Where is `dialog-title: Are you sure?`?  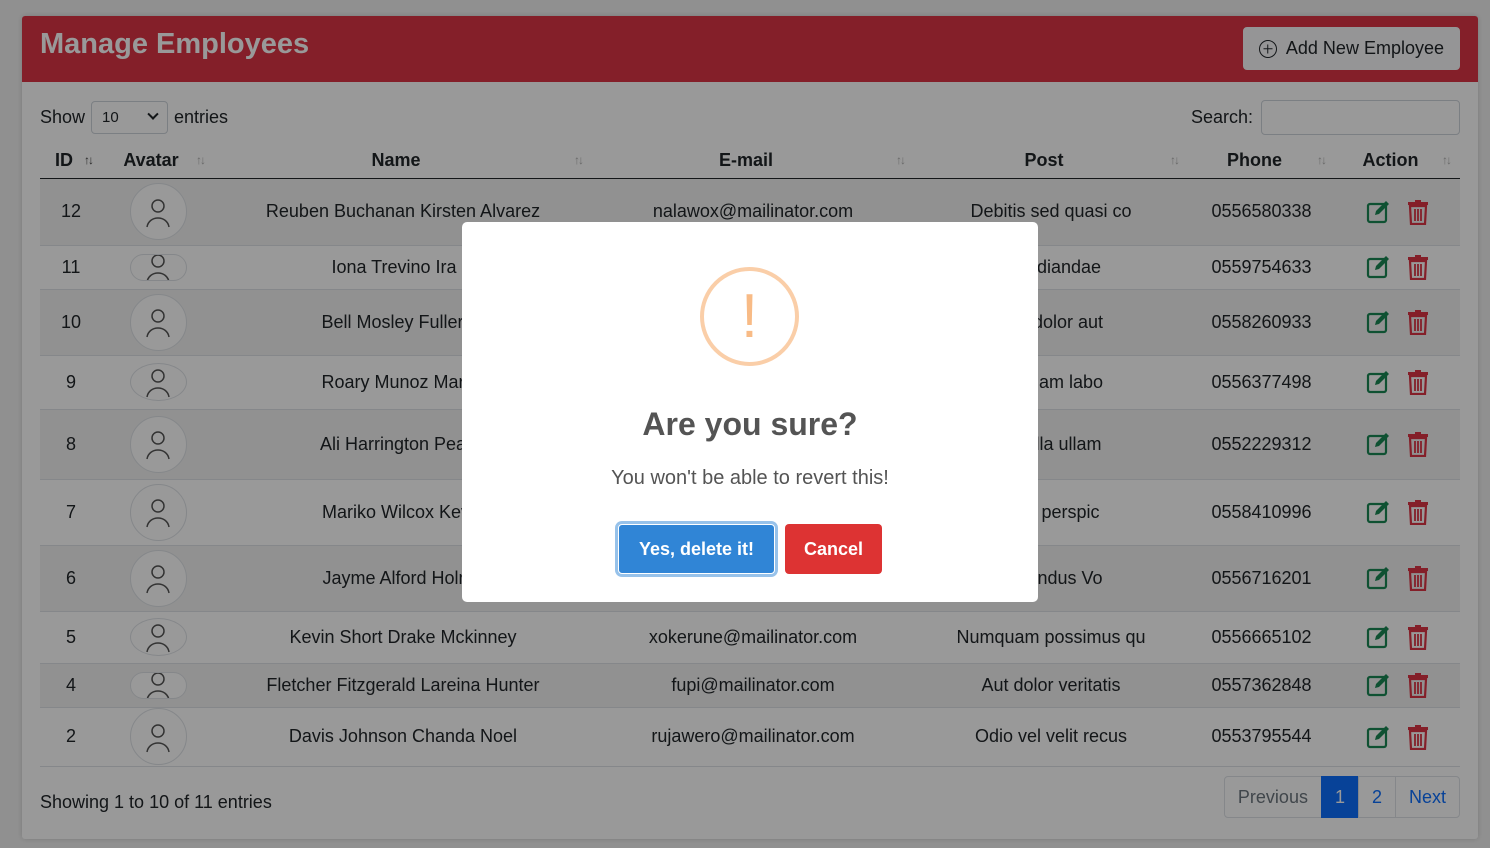
dialog-title: Are you sure? is located at coordinates (750, 424).